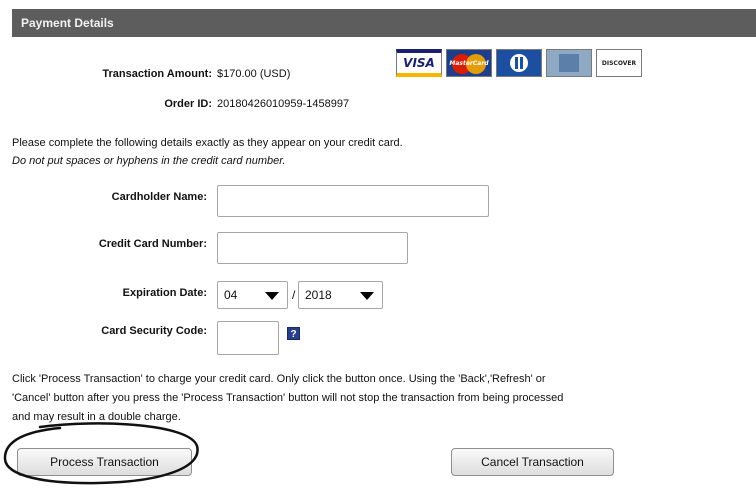 This screenshot has width=756, height=489. I want to click on expiration-month-select: 04, so click(252, 295).